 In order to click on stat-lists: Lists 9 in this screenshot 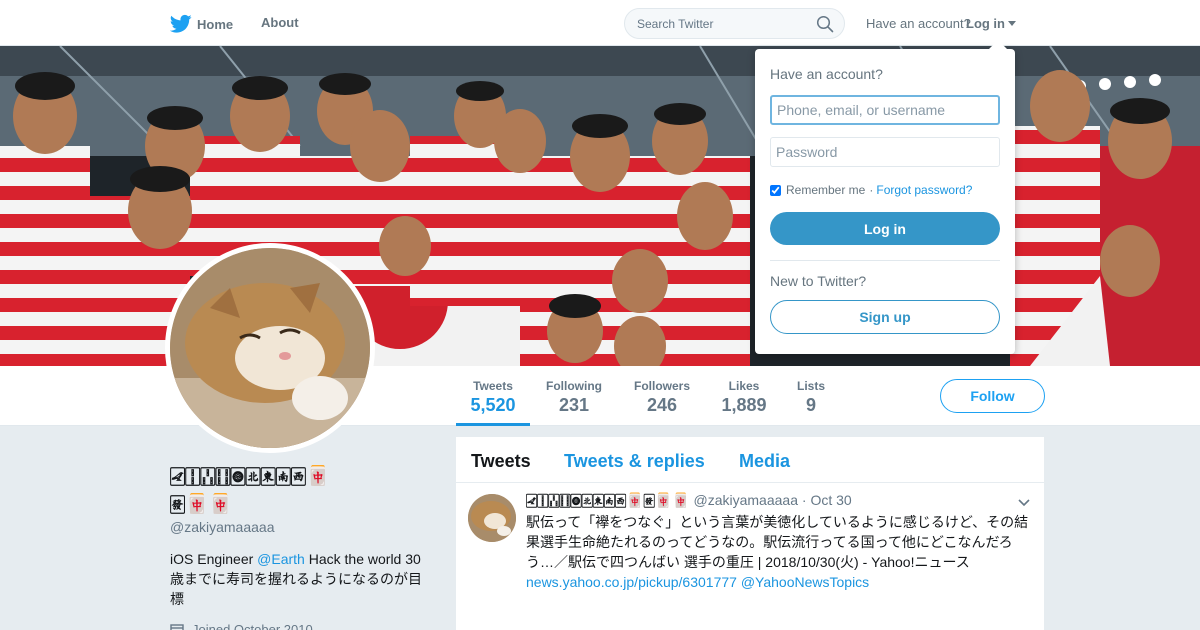, I will do `click(811, 396)`.